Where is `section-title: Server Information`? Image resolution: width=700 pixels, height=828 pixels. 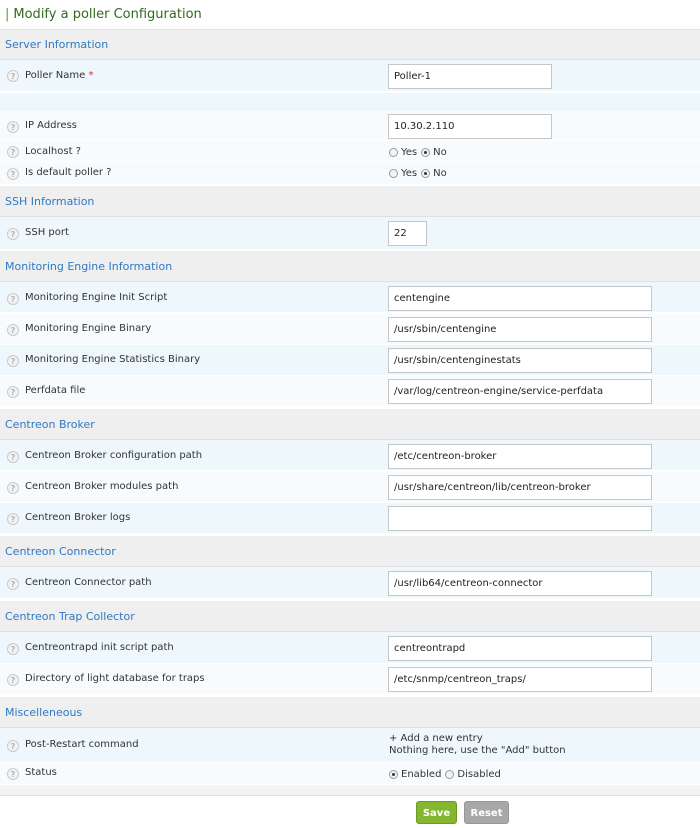
section-title: Server Information is located at coordinates (57, 44).